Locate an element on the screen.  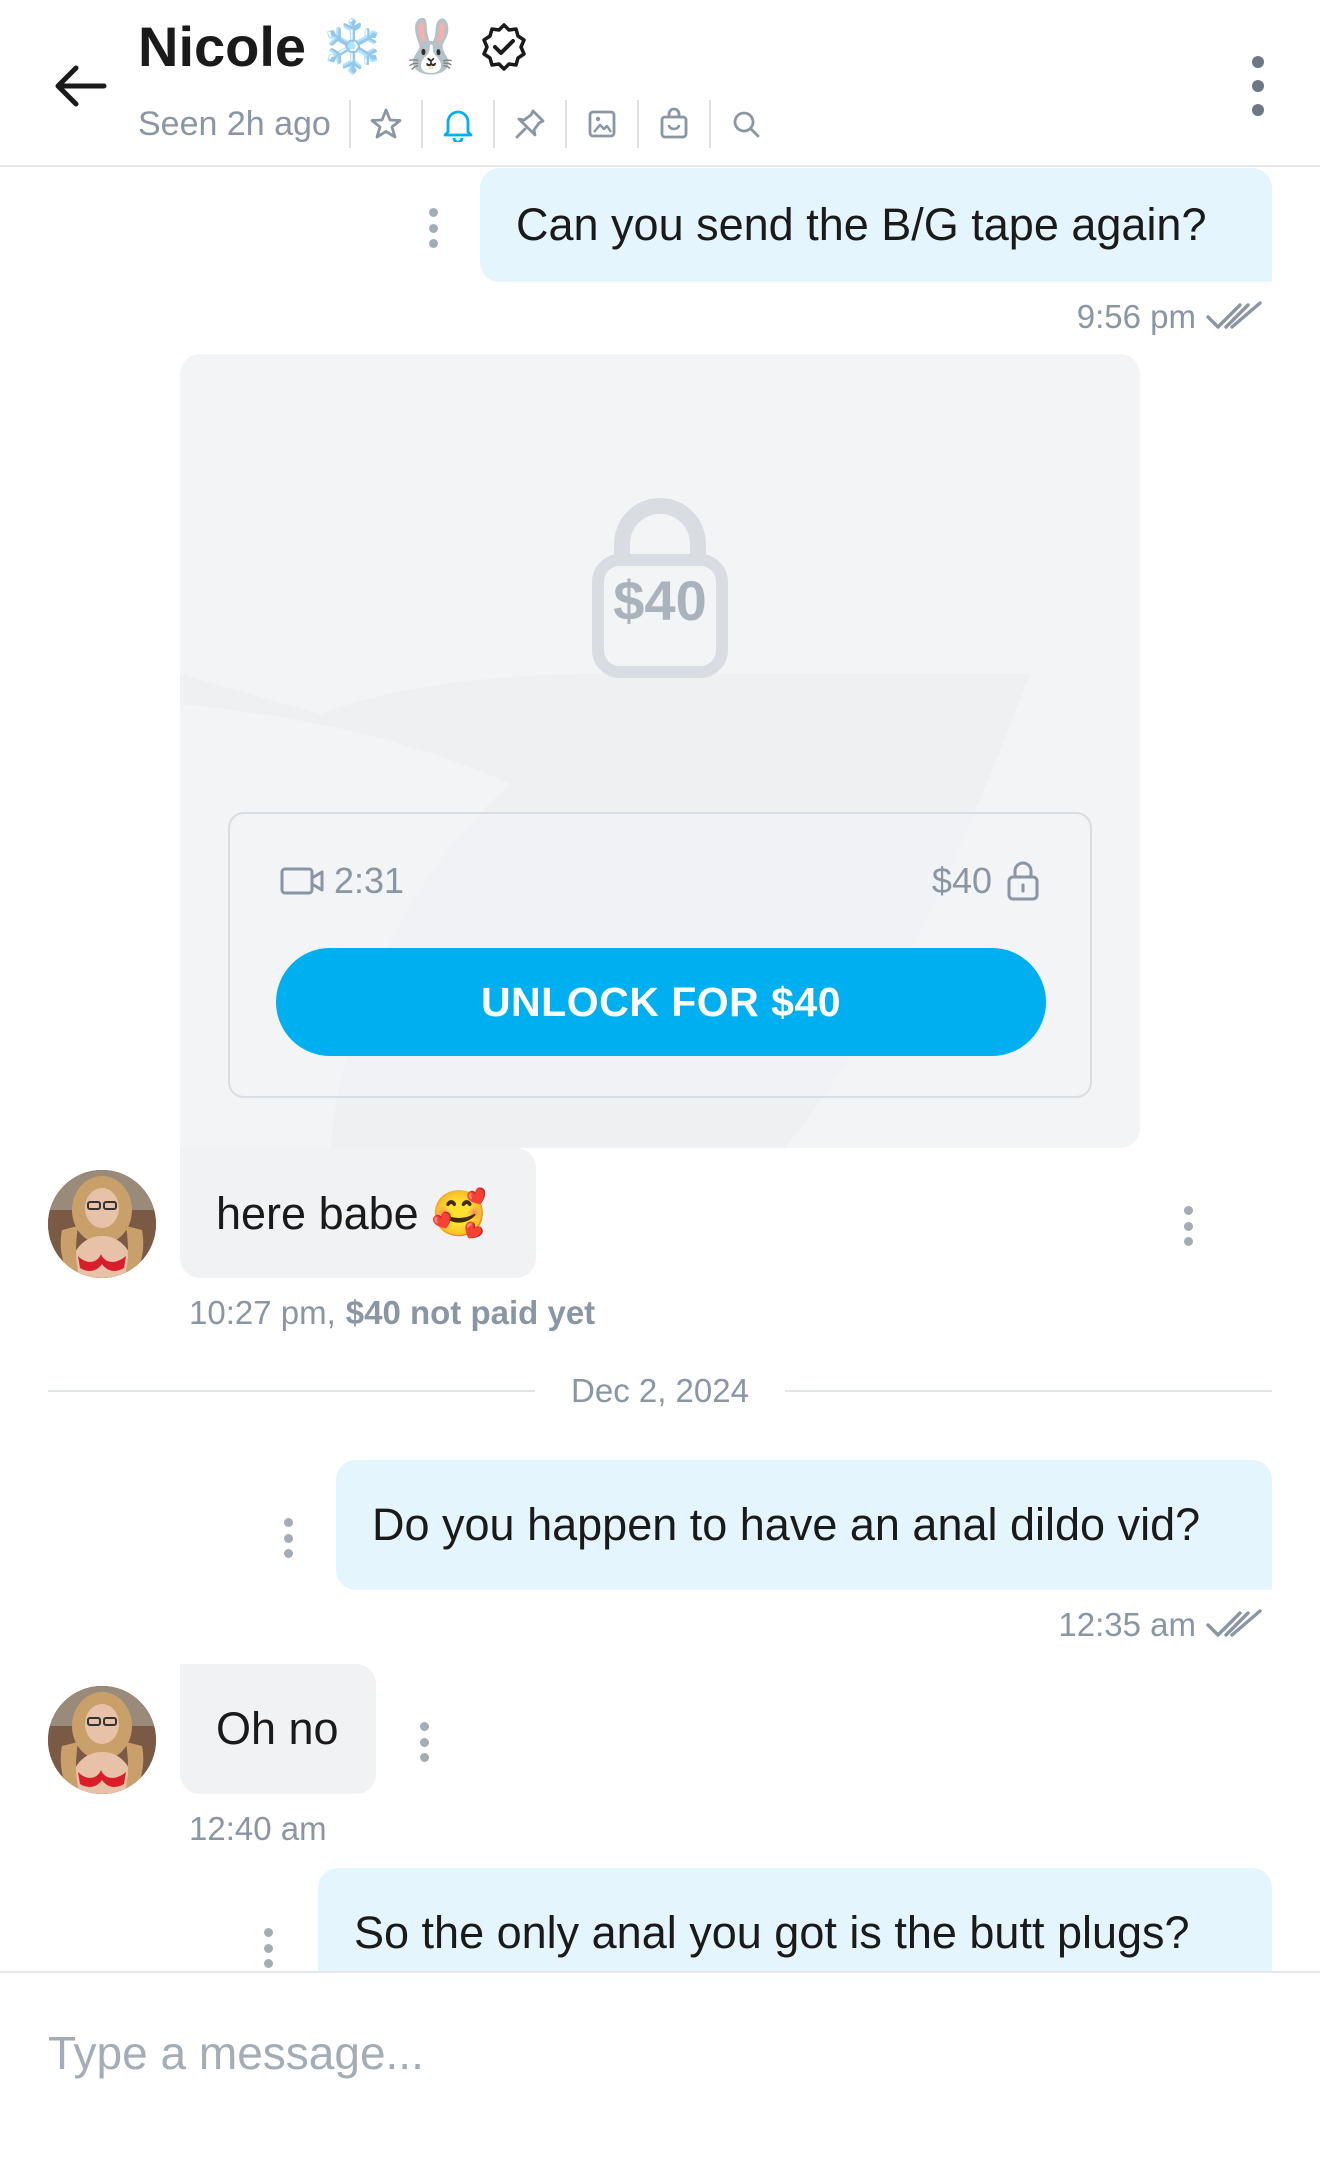
outgoing-message: Can you send the B/G tape again? is located at coordinates (876, 225).